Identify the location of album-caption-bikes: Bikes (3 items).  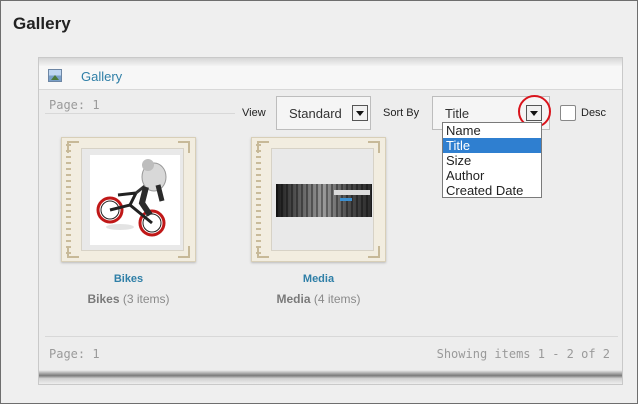
(128, 299).